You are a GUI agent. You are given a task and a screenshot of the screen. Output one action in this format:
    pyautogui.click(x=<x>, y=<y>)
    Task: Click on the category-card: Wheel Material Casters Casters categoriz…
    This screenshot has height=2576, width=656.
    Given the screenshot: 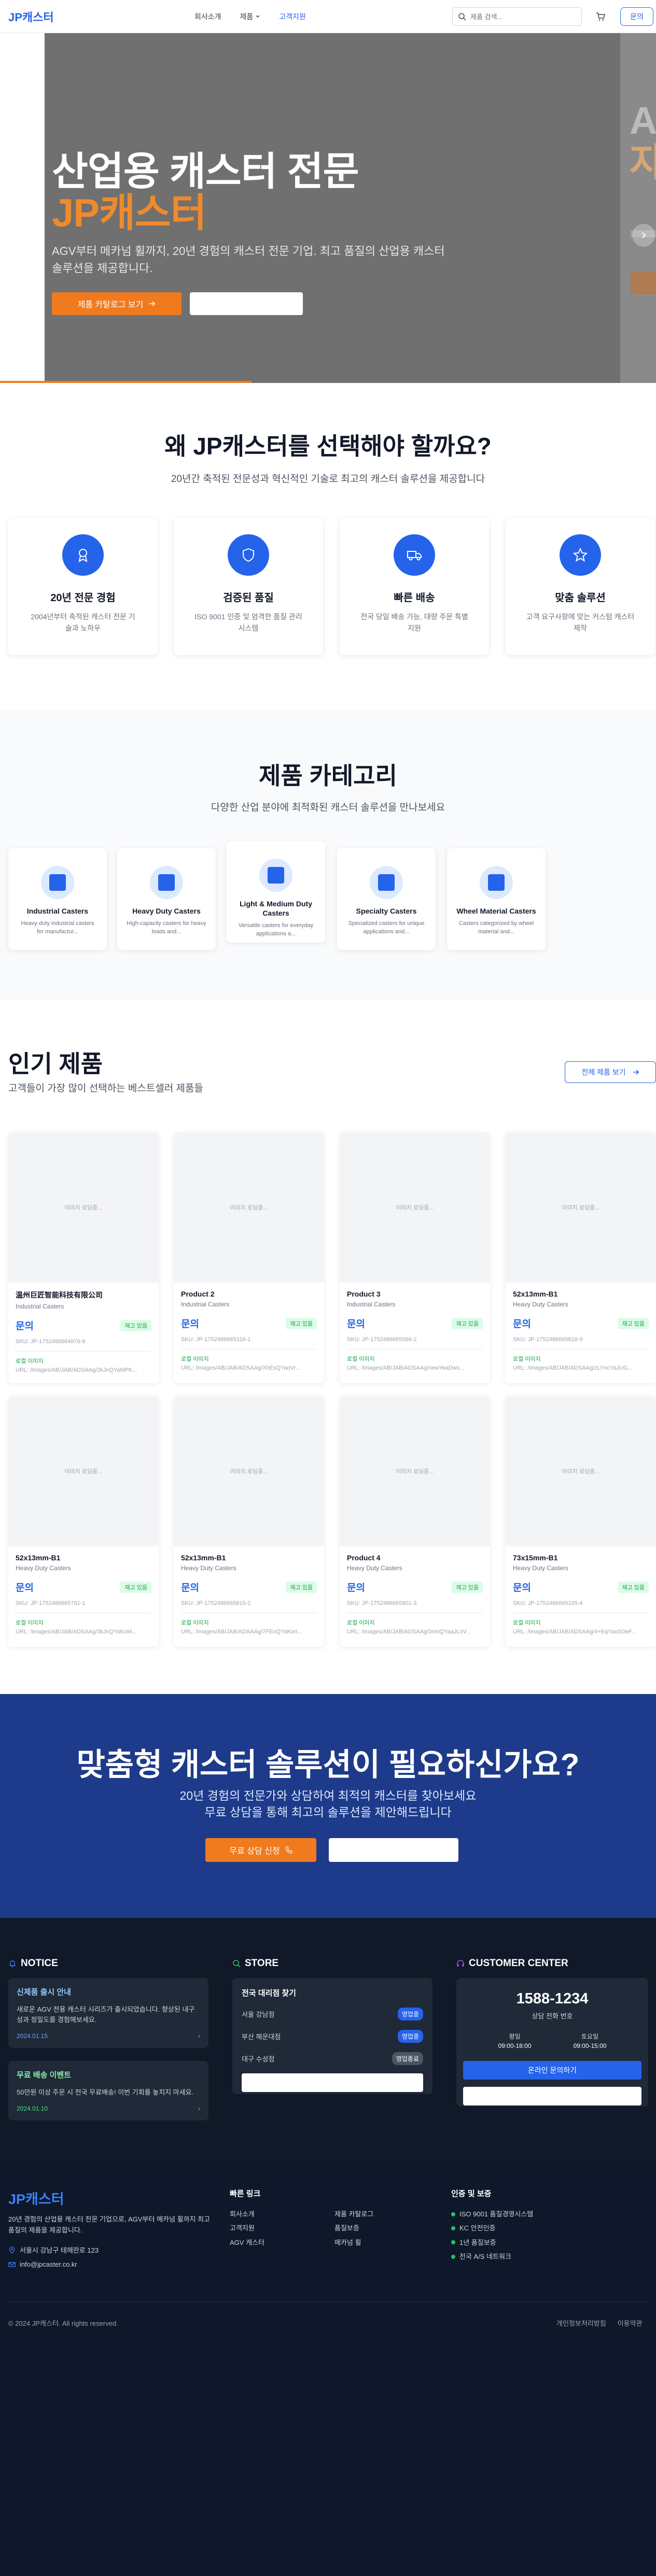 What is the action you would take?
    pyautogui.click(x=497, y=899)
    